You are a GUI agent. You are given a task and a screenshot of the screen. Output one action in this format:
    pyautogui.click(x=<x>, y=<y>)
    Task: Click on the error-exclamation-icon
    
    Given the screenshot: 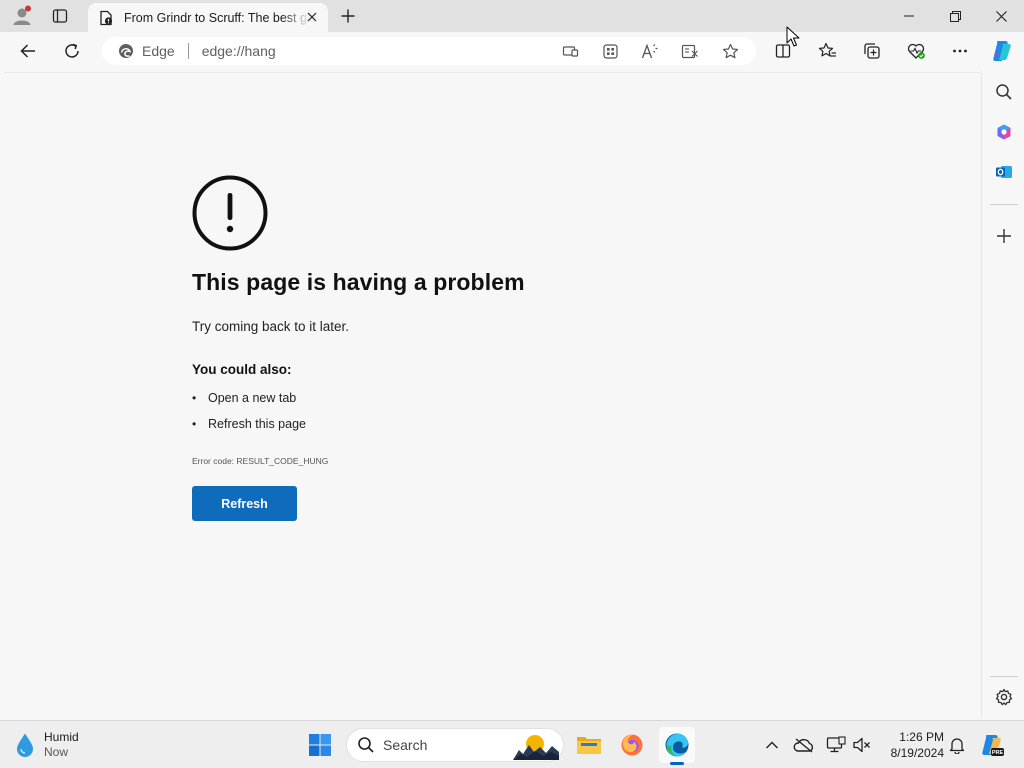 What is the action you would take?
    pyautogui.click(x=230, y=213)
    